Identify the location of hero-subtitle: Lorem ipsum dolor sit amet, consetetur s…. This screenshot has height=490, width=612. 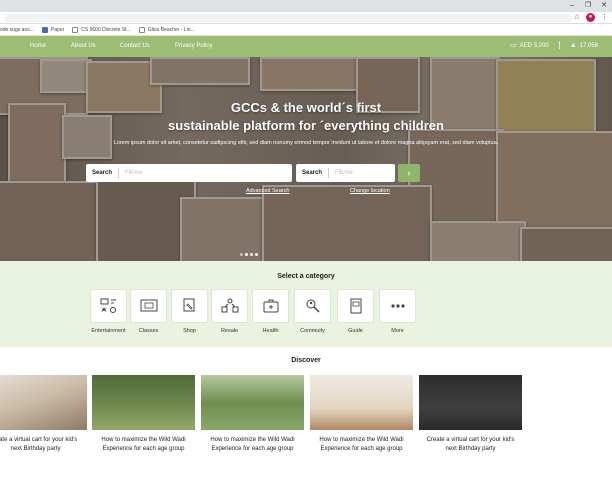
(306, 143).